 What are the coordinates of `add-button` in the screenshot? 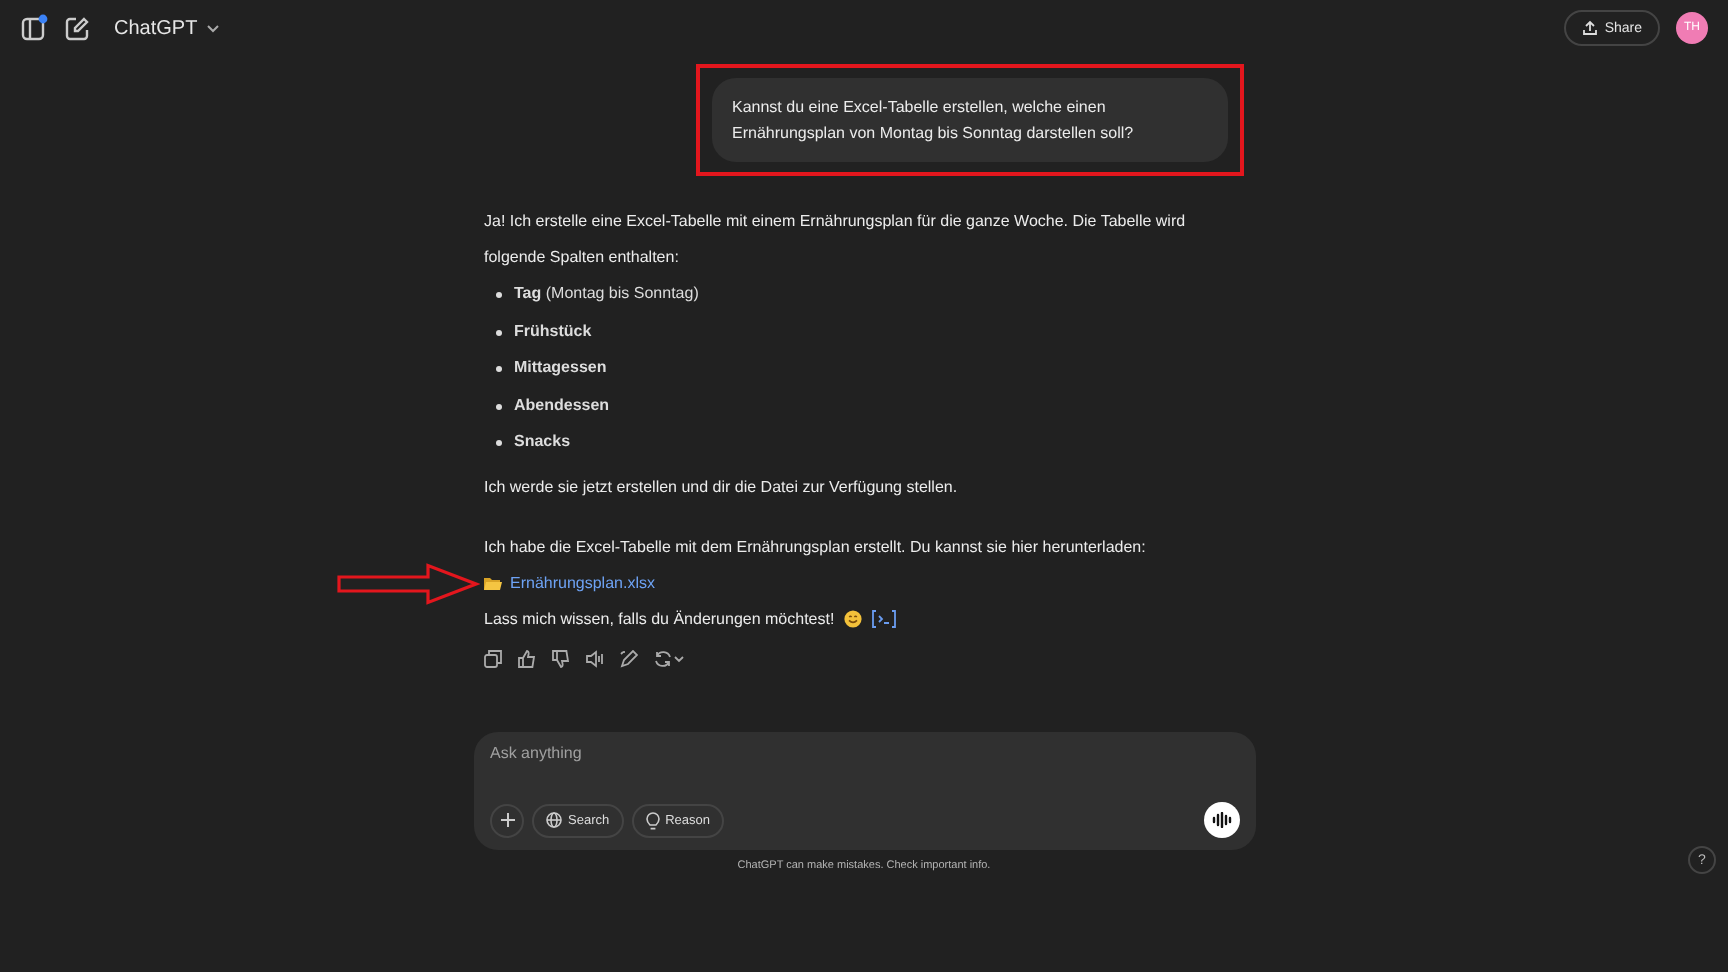 It's located at (507, 820).